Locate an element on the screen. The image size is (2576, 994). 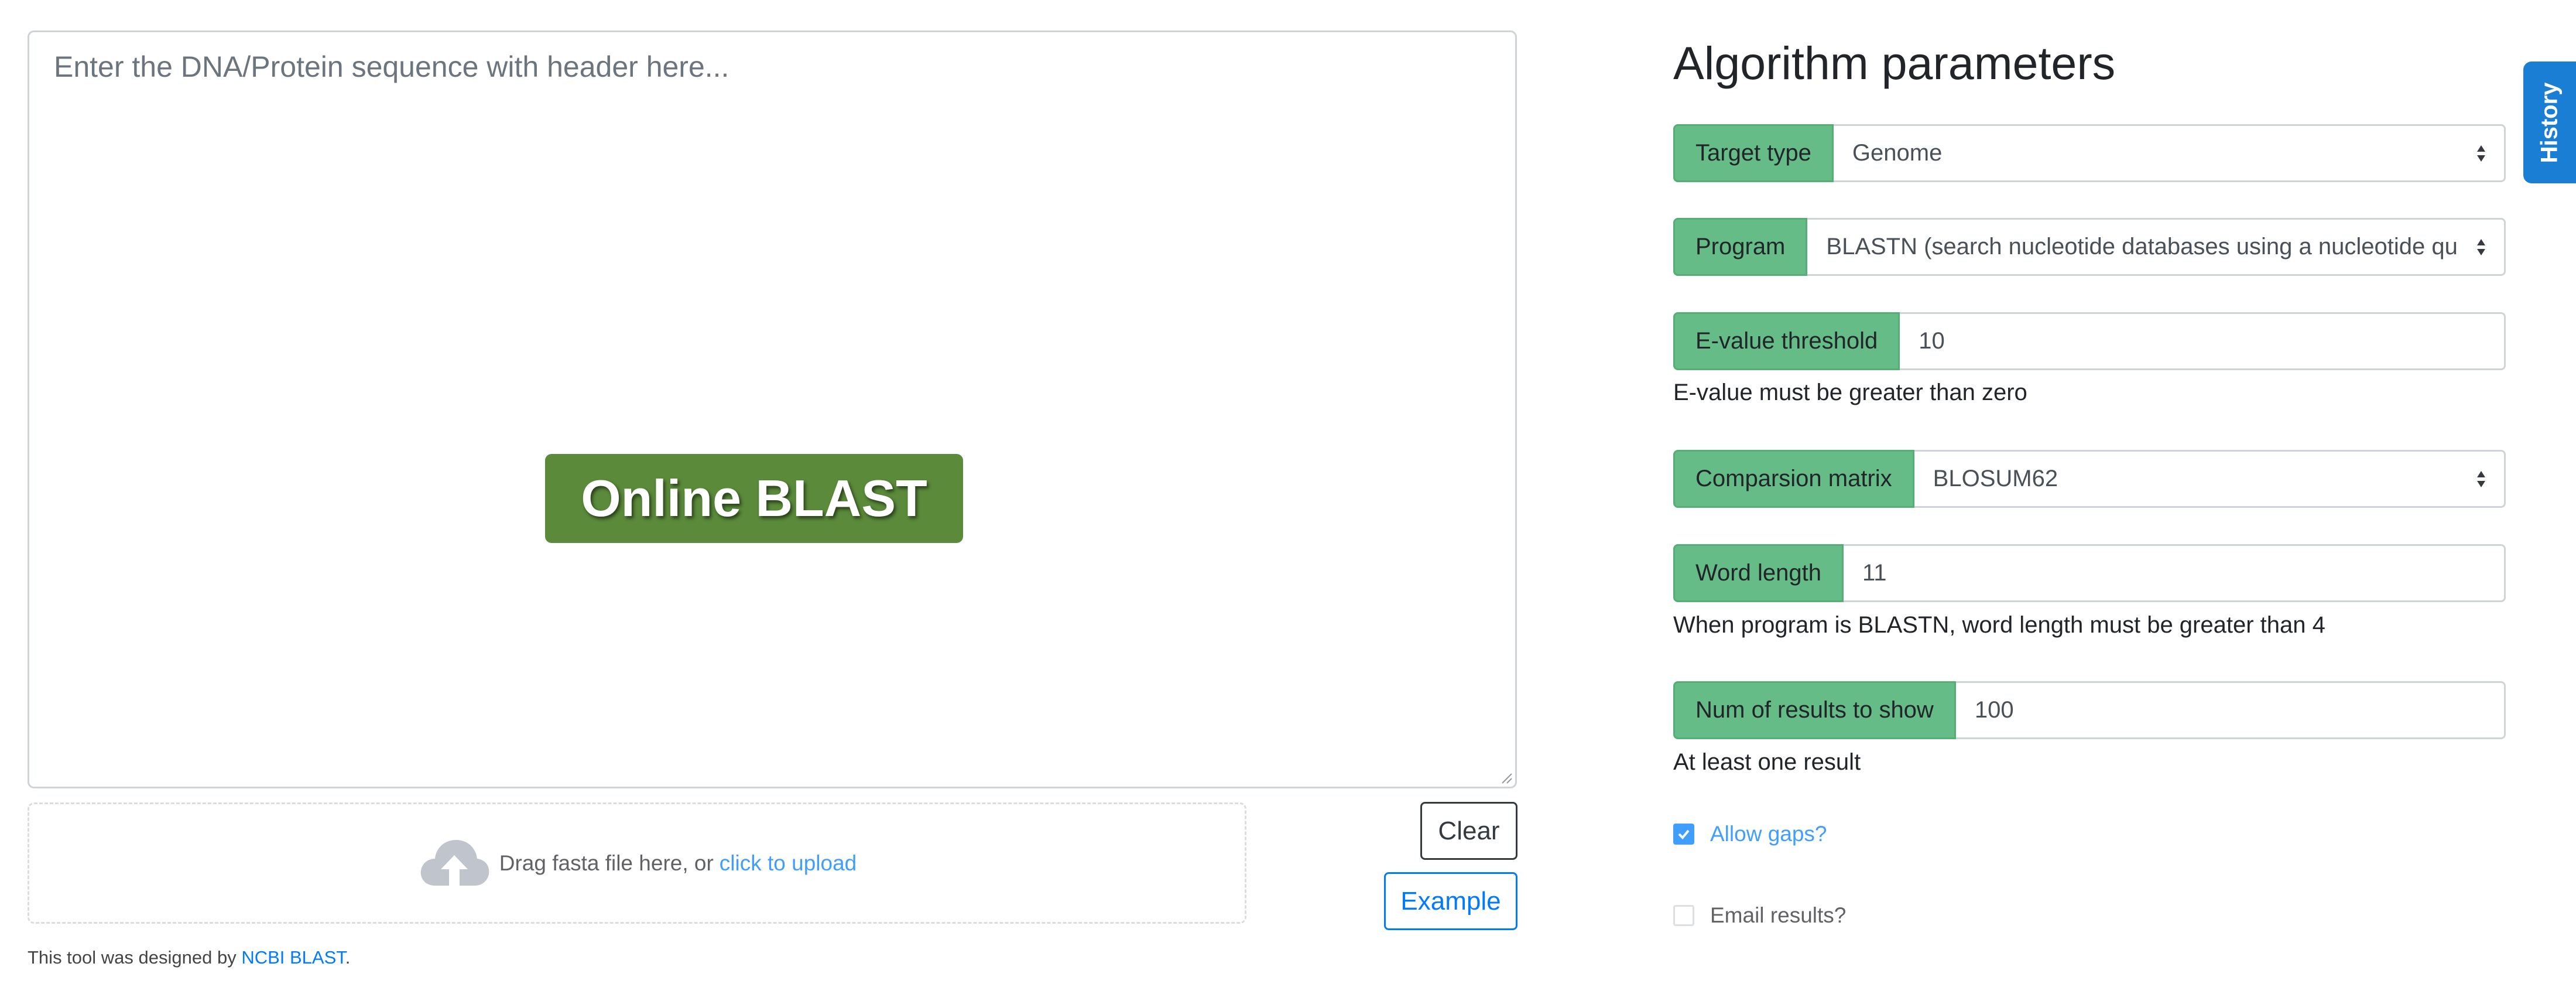
footer-credit: This tool was designed by NCBI BLAST. is located at coordinates (189, 957).